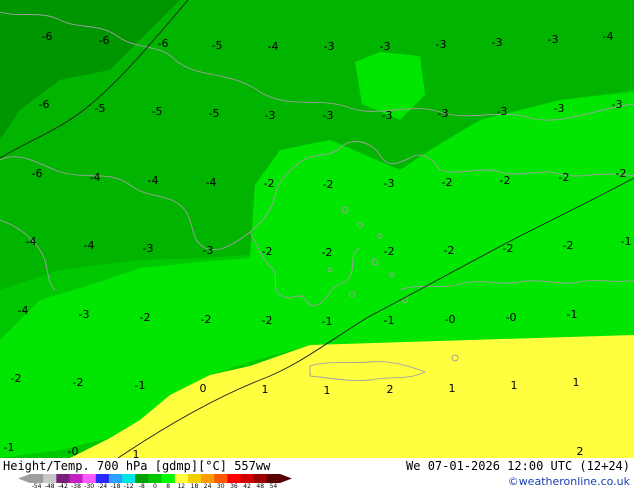 The image size is (634, 491). Describe the element at coordinates (102, 486) in the screenshot. I see `colorbar-tick-label: -24` at that location.